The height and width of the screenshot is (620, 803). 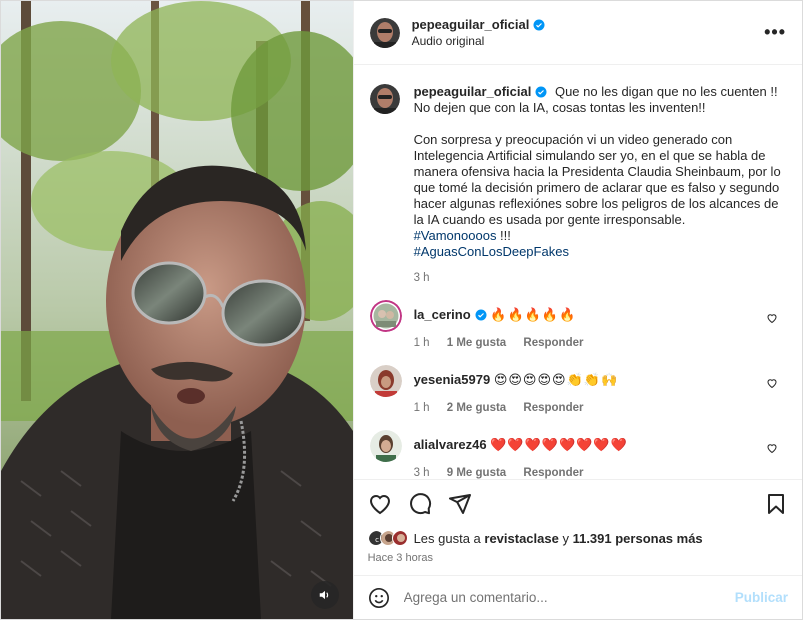 I want to click on svg-text: c, so click(x=377, y=540).